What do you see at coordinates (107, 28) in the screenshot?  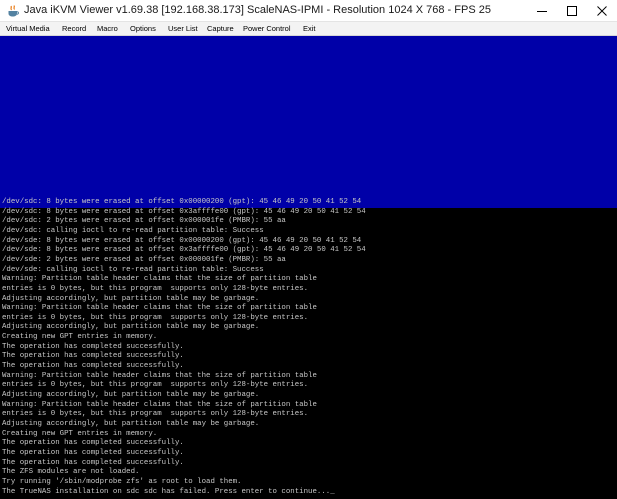 I see `menu-macro: Macro` at bounding box center [107, 28].